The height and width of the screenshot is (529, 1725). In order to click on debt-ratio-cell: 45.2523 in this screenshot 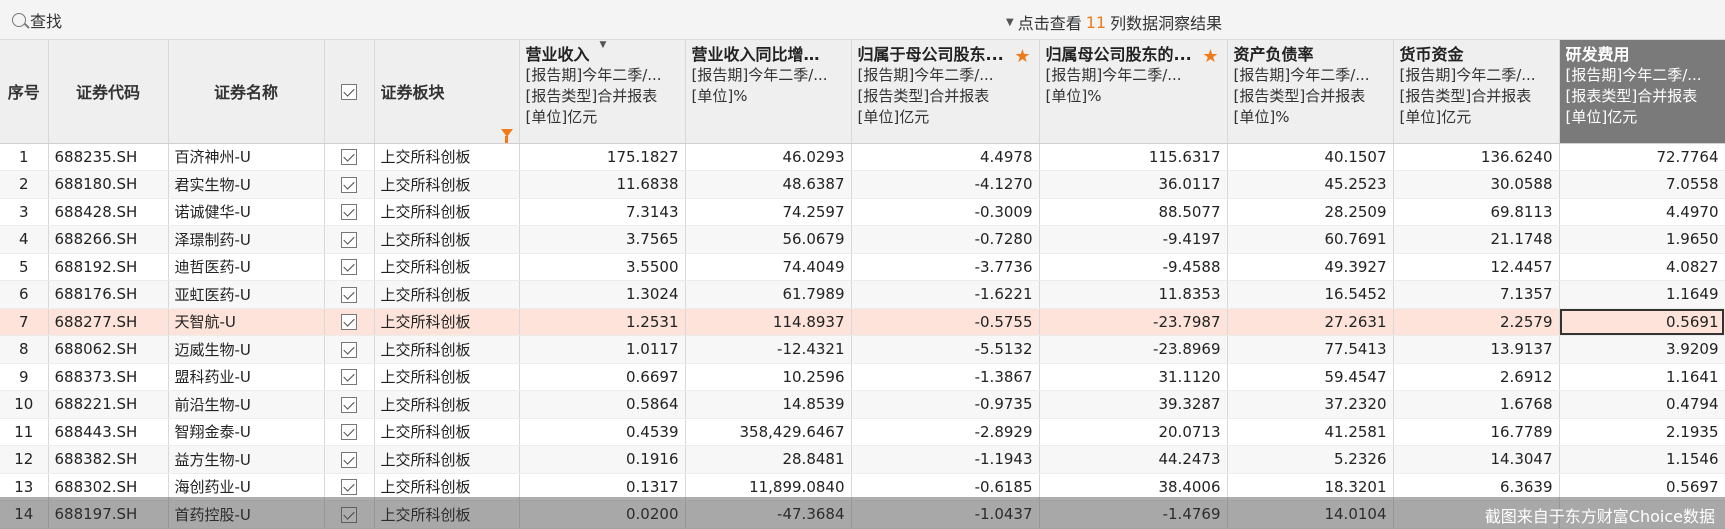, I will do `click(1310, 184)`.